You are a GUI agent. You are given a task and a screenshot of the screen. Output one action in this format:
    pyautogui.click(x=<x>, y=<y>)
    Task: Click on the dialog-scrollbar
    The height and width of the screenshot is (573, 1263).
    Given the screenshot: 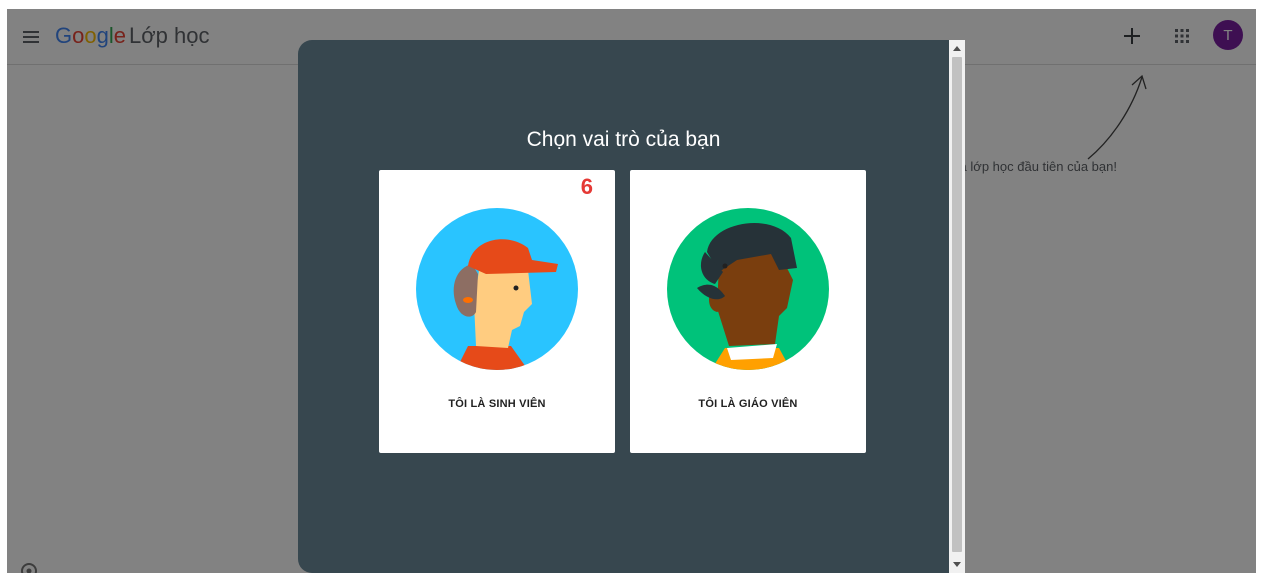 What is the action you would take?
    pyautogui.click(x=957, y=306)
    